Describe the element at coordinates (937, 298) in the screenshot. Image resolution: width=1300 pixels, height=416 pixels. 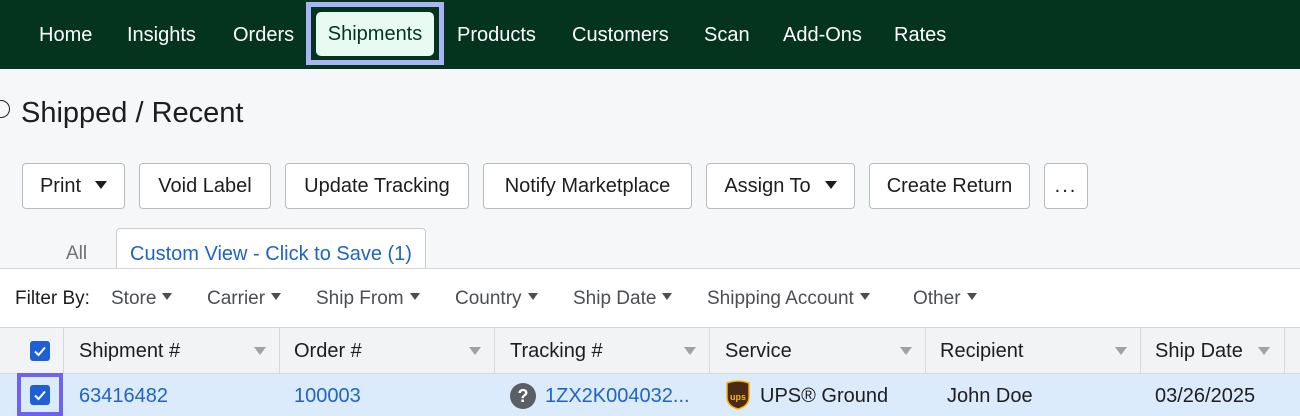
I see `filter-other-label: Other` at that location.